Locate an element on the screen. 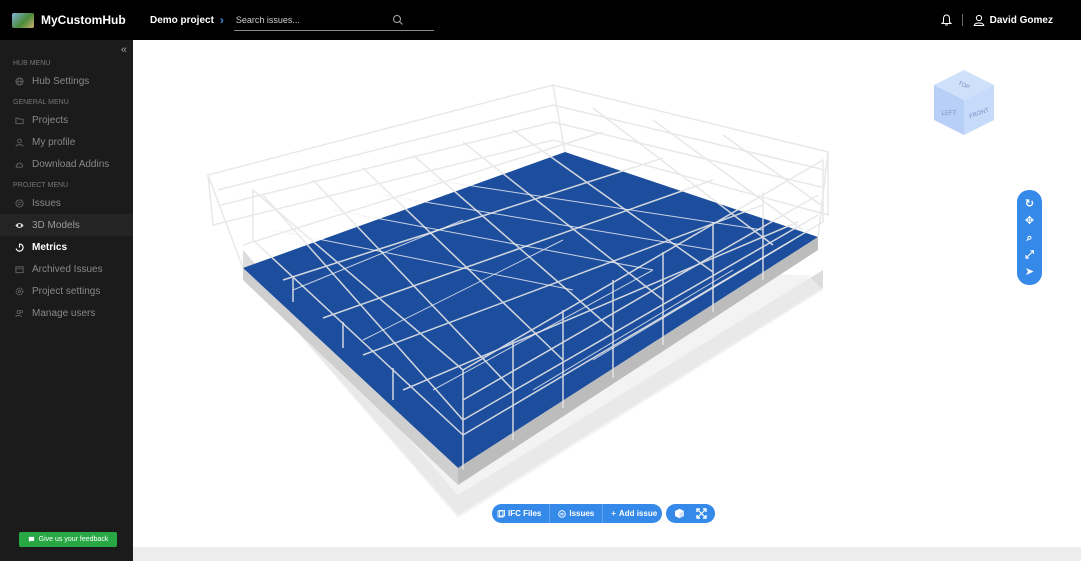 This screenshot has height=561, width=1081. sidebar-item-3d-models: 3D Models is located at coordinates (66, 225).